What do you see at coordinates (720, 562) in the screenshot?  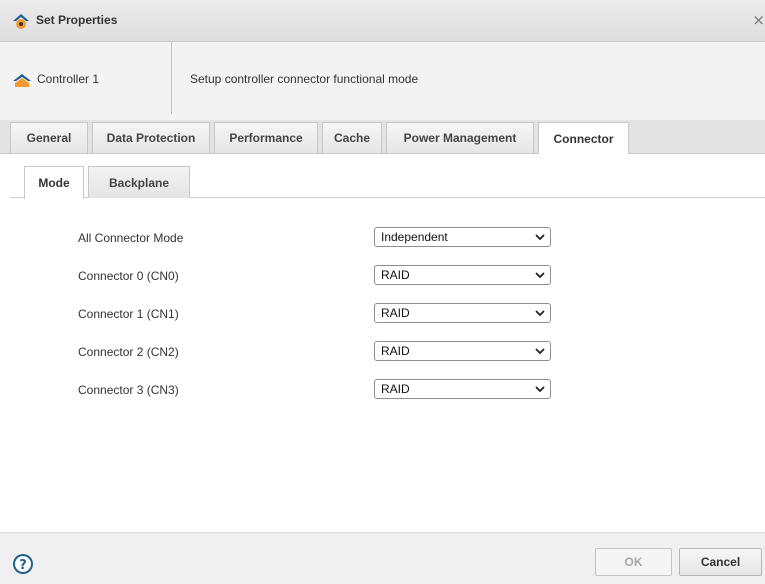 I see `cancel-button: Cancel` at bounding box center [720, 562].